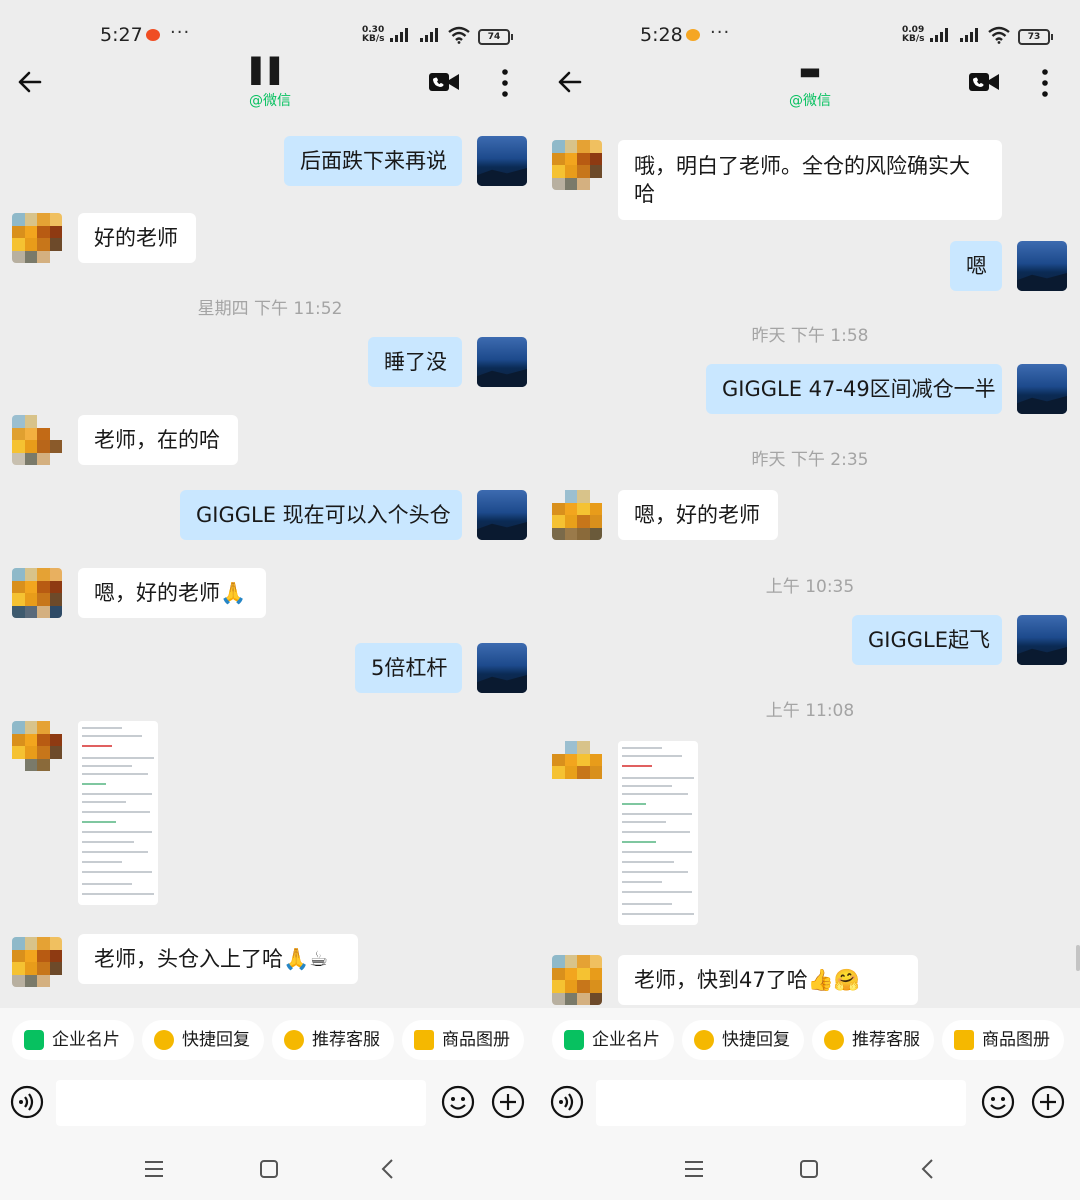 This screenshot has height=1200, width=1080. I want to click on network-speed: 0.30 KB/s, so click(373, 34).